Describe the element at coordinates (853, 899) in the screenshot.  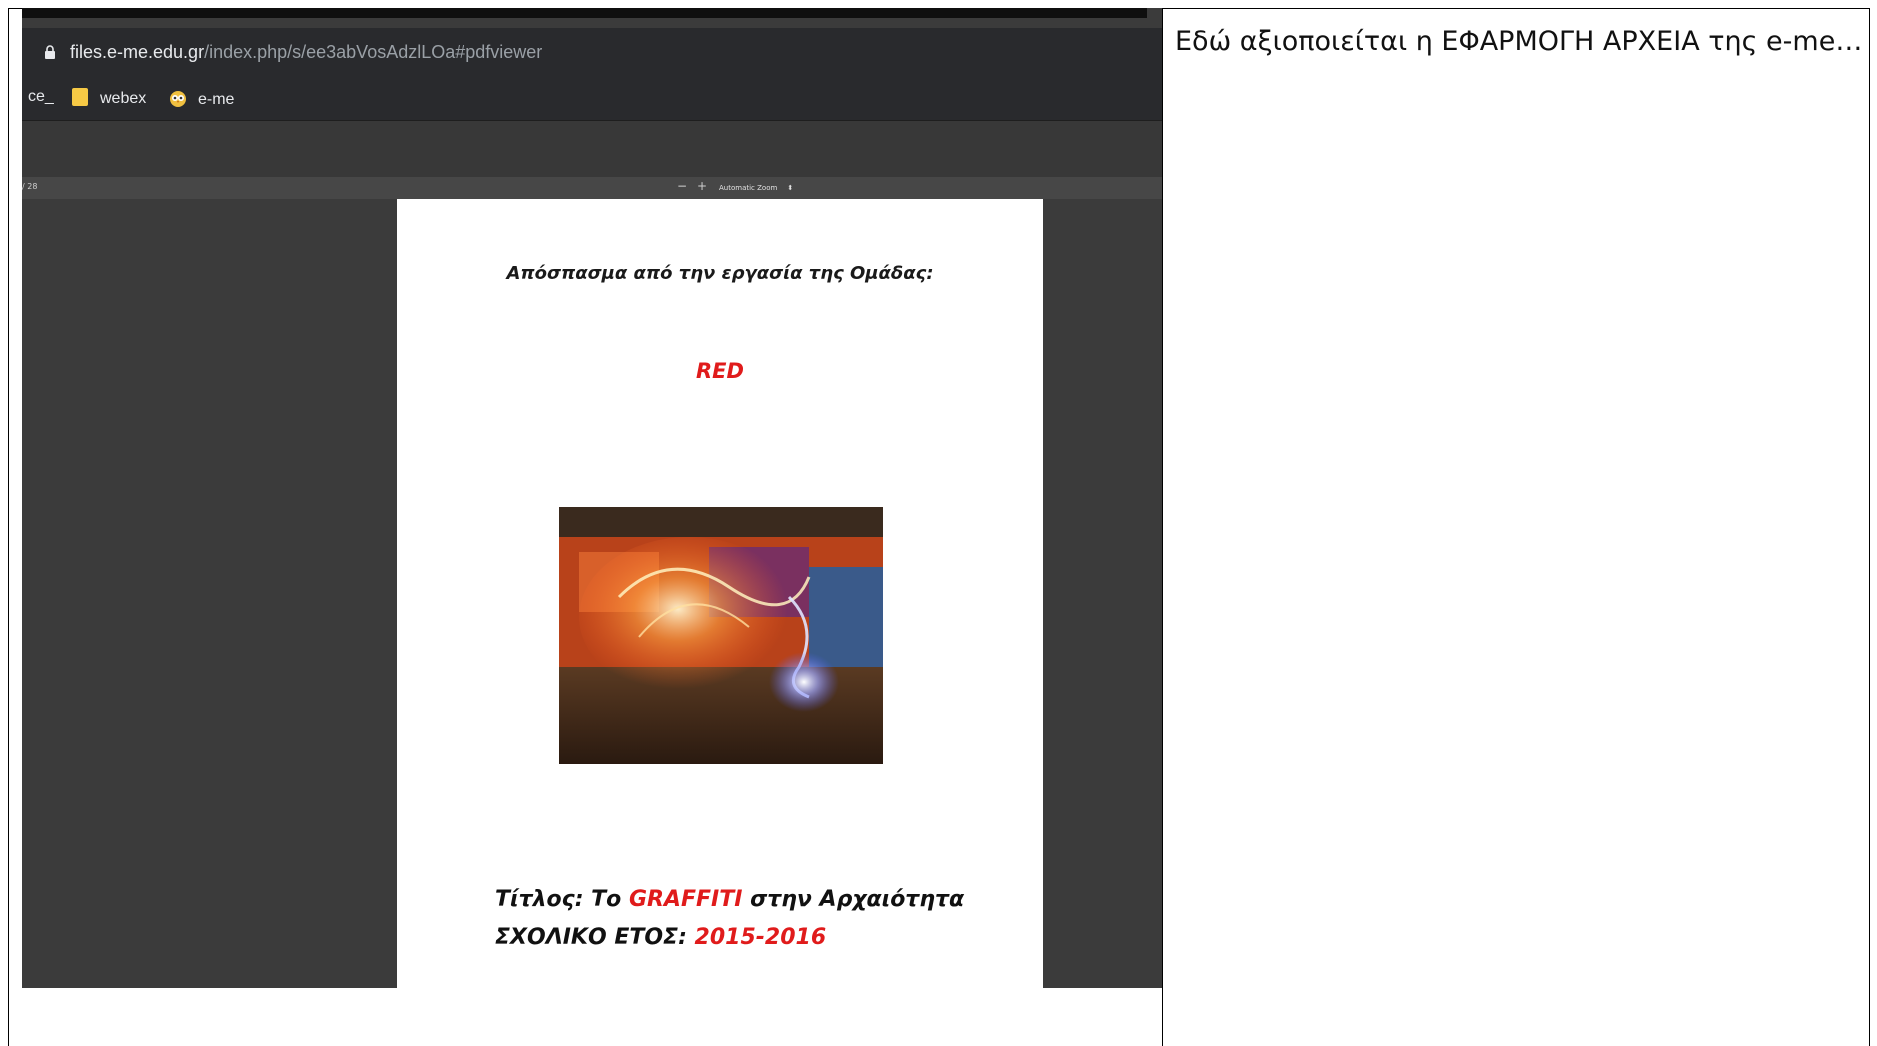
I see `title-rest: στην Αρχαιότητα` at that location.